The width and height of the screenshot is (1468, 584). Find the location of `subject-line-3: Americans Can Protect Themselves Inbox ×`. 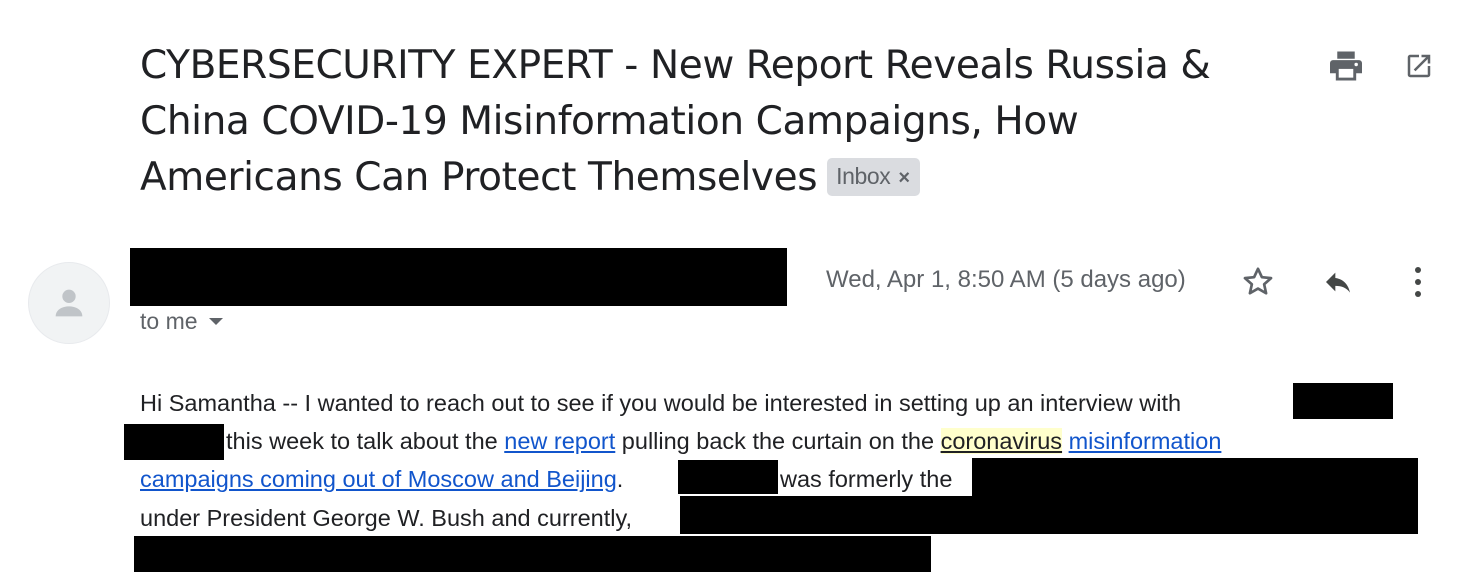

subject-line-3: Americans Can Protect Themselves Inbox × is located at coordinates (700, 178).